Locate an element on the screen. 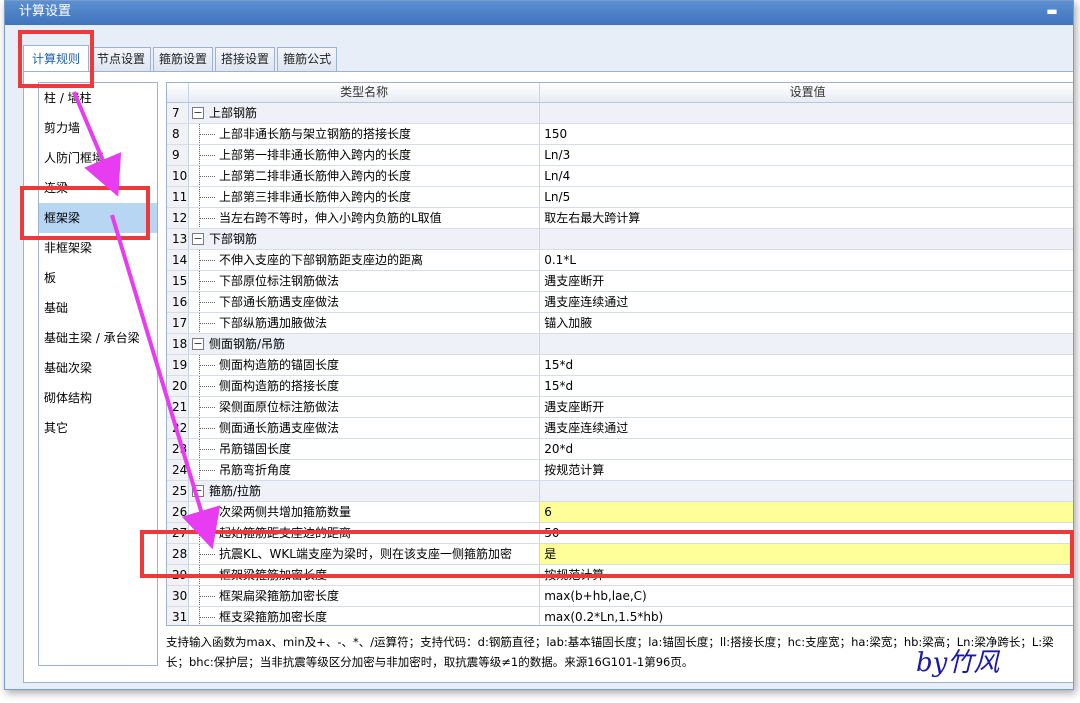  row-type-name: 侧面构造筋的锚固长度 is located at coordinates (365, 365).